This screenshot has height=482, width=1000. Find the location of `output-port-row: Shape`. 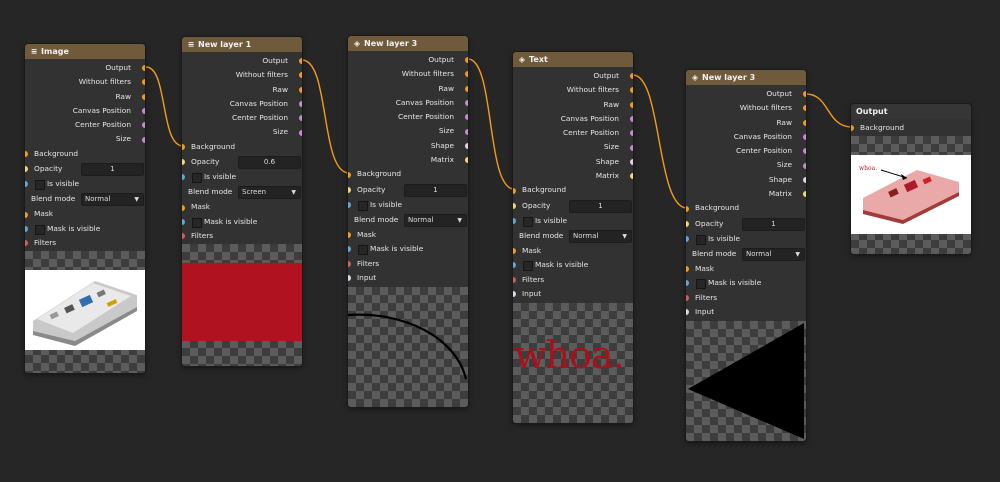

output-port-row: Shape is located at coordinates (573, 162).